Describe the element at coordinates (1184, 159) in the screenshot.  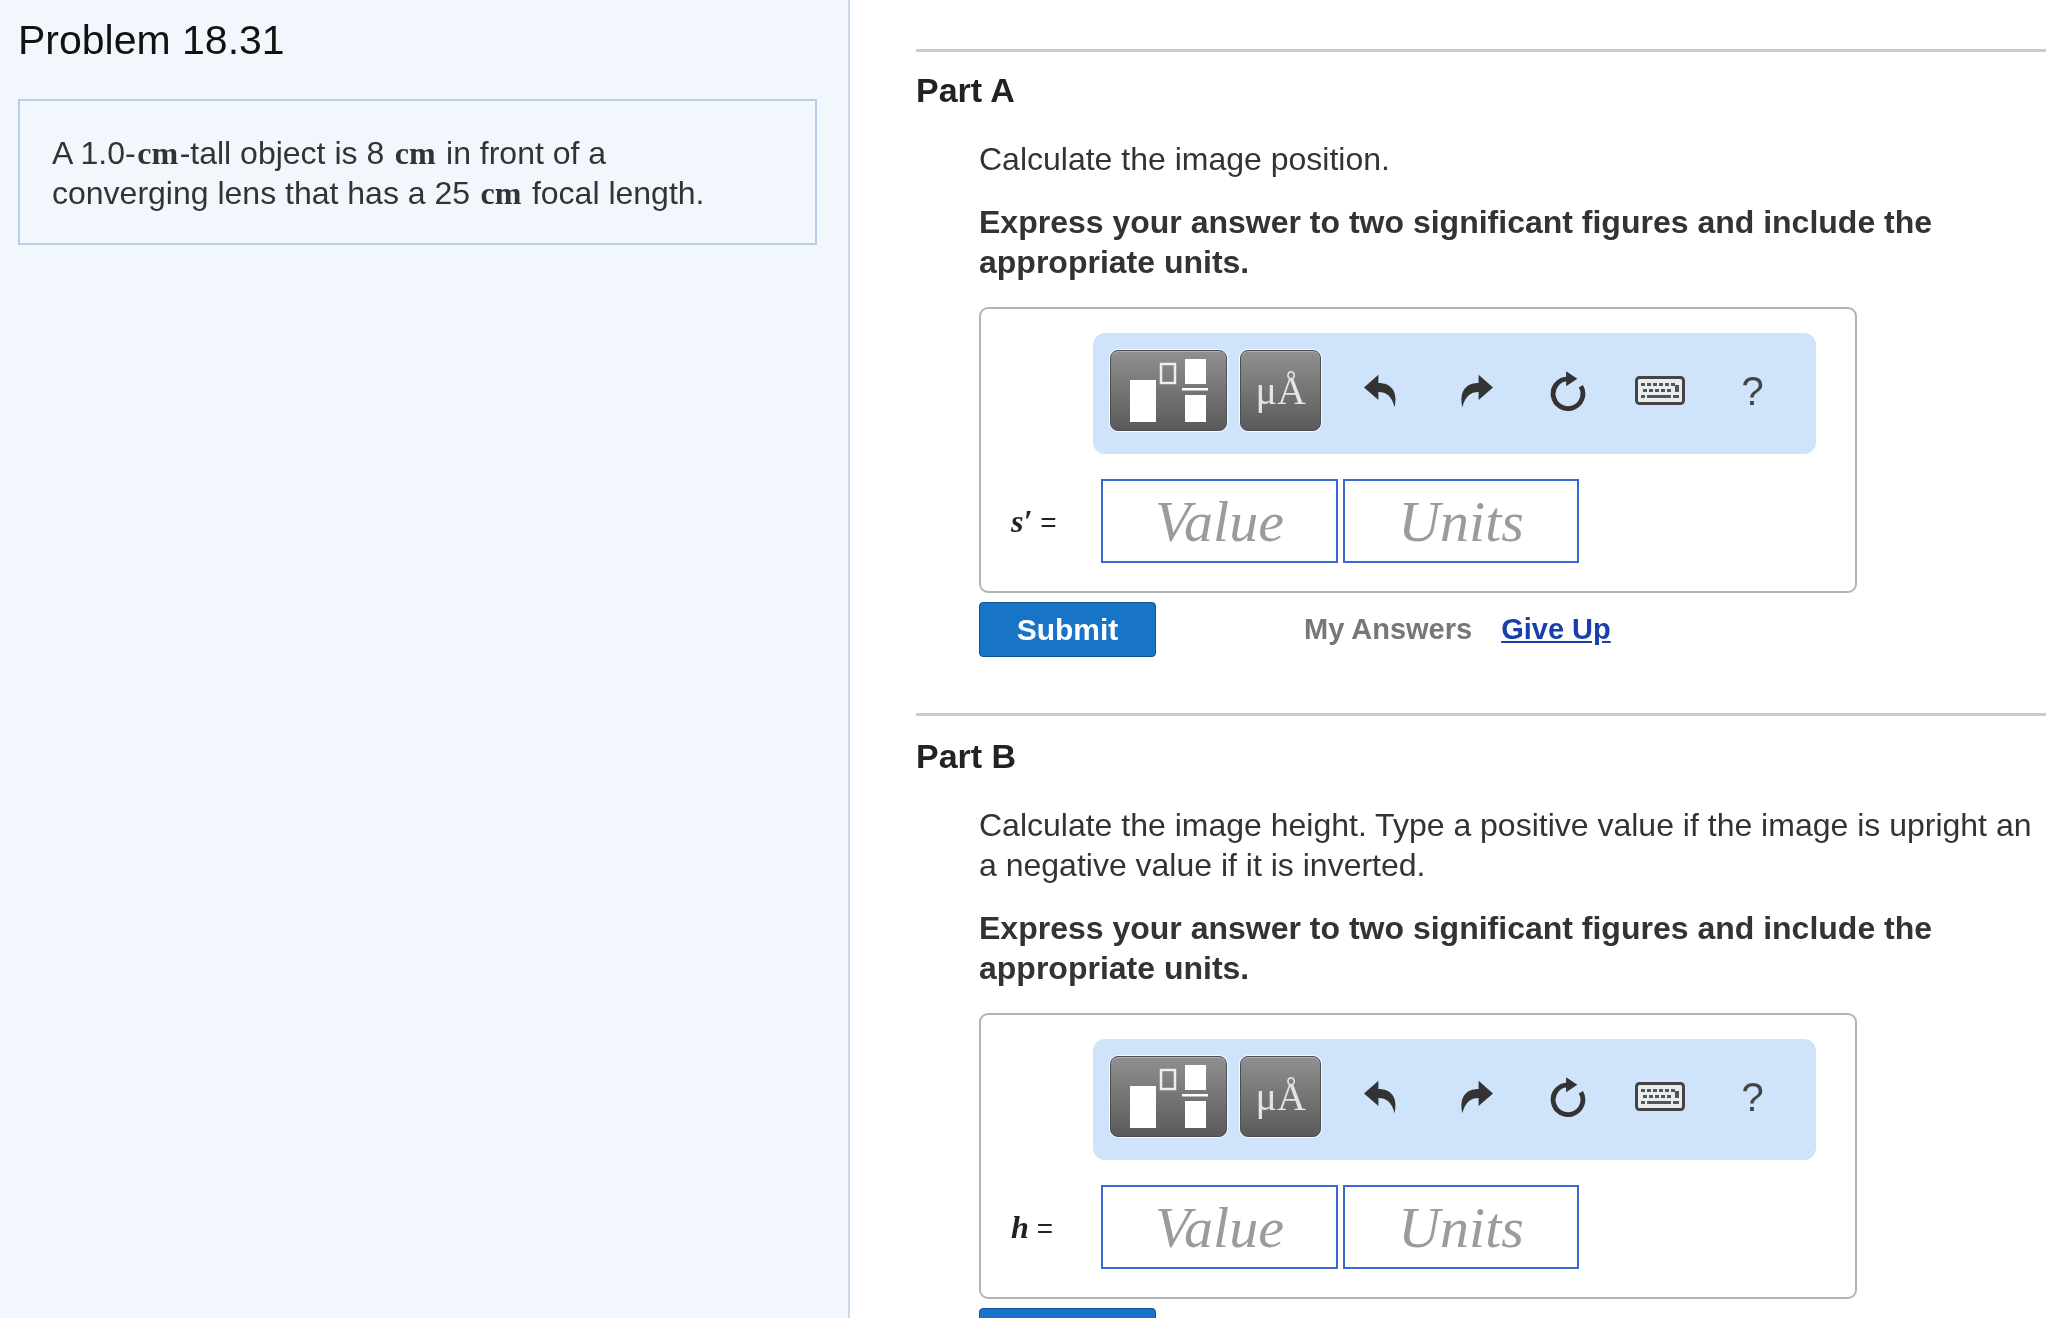
I see `question-text: Calculate the image position.` at that location.